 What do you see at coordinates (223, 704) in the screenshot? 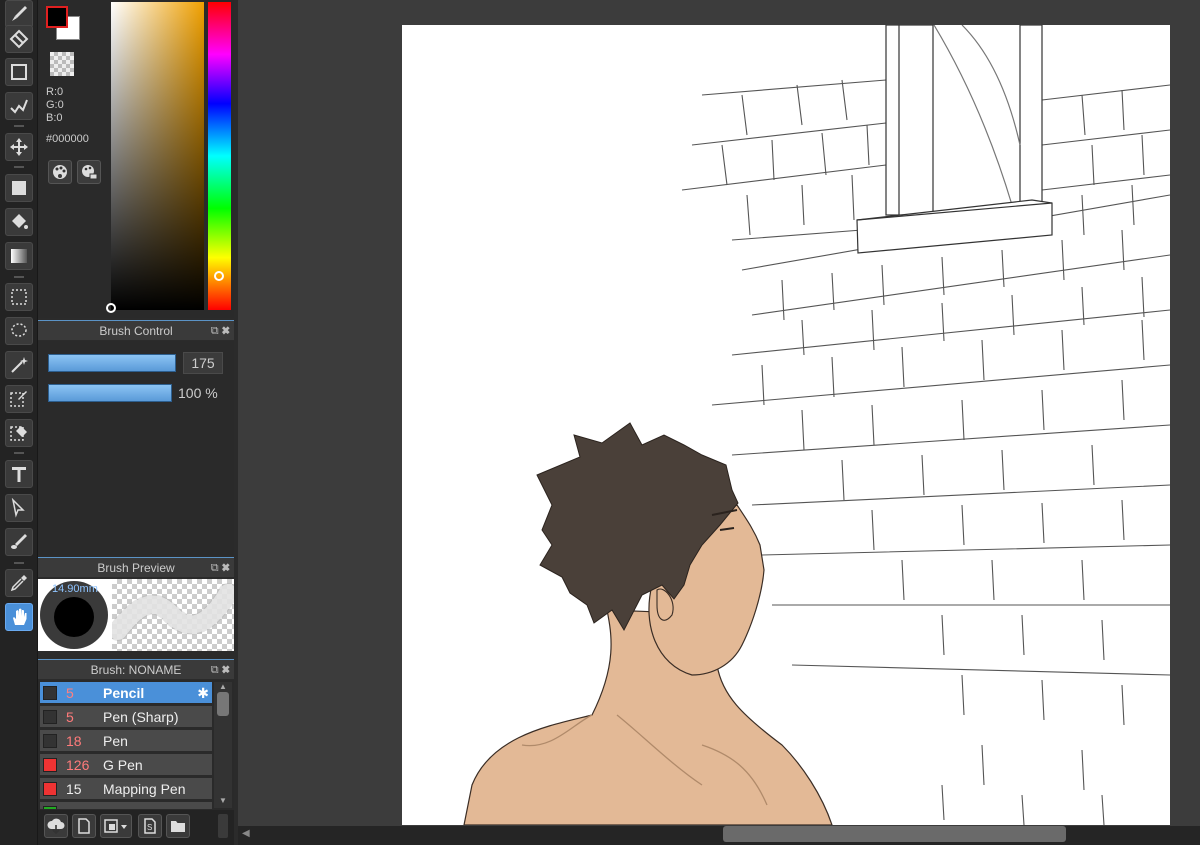
I see `brush-list-scroll-thumb` at bounding box center [223, 704].